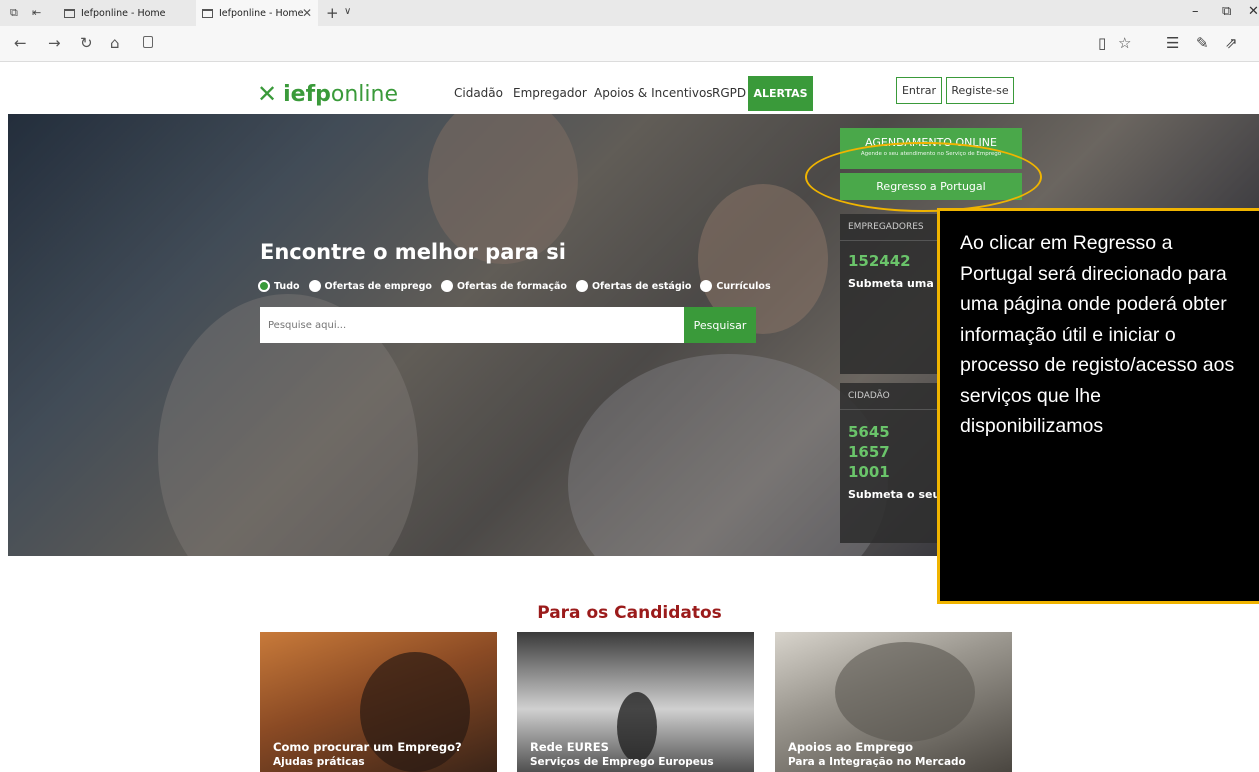 The width and height of the screenshot is (1259, 772). Describe the element at coordinates (364, 94) in the screenshot. I see `logo-text-light: online` at that location.